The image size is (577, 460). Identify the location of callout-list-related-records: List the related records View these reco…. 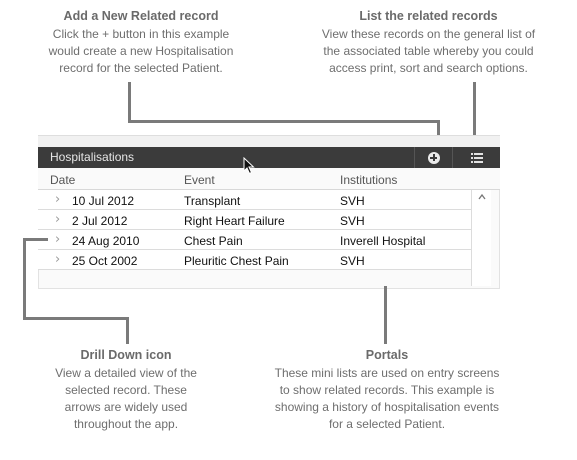
(428, 42).